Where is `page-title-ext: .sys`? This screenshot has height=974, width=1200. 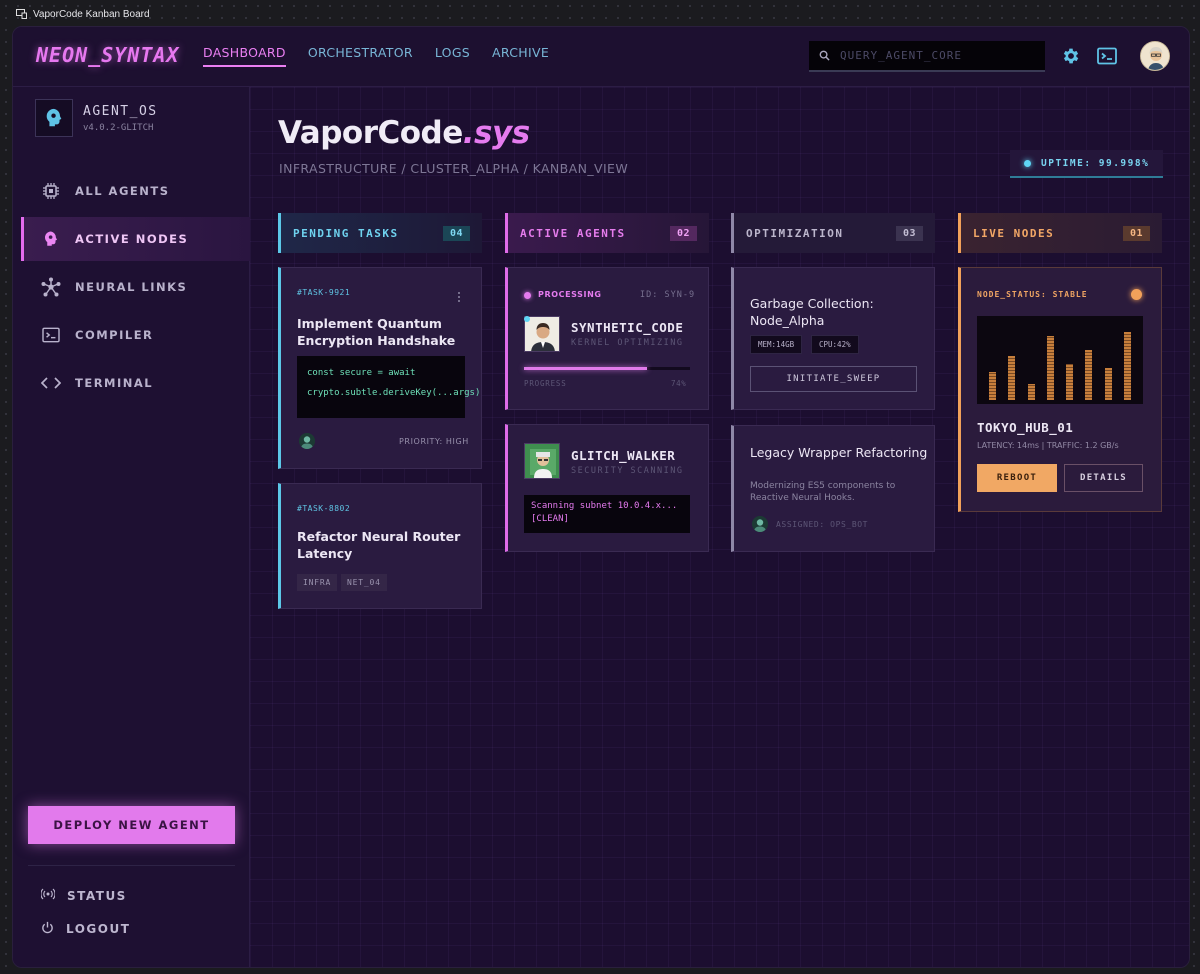 page-title-ext: .sys is located at coordinates (496, 133).